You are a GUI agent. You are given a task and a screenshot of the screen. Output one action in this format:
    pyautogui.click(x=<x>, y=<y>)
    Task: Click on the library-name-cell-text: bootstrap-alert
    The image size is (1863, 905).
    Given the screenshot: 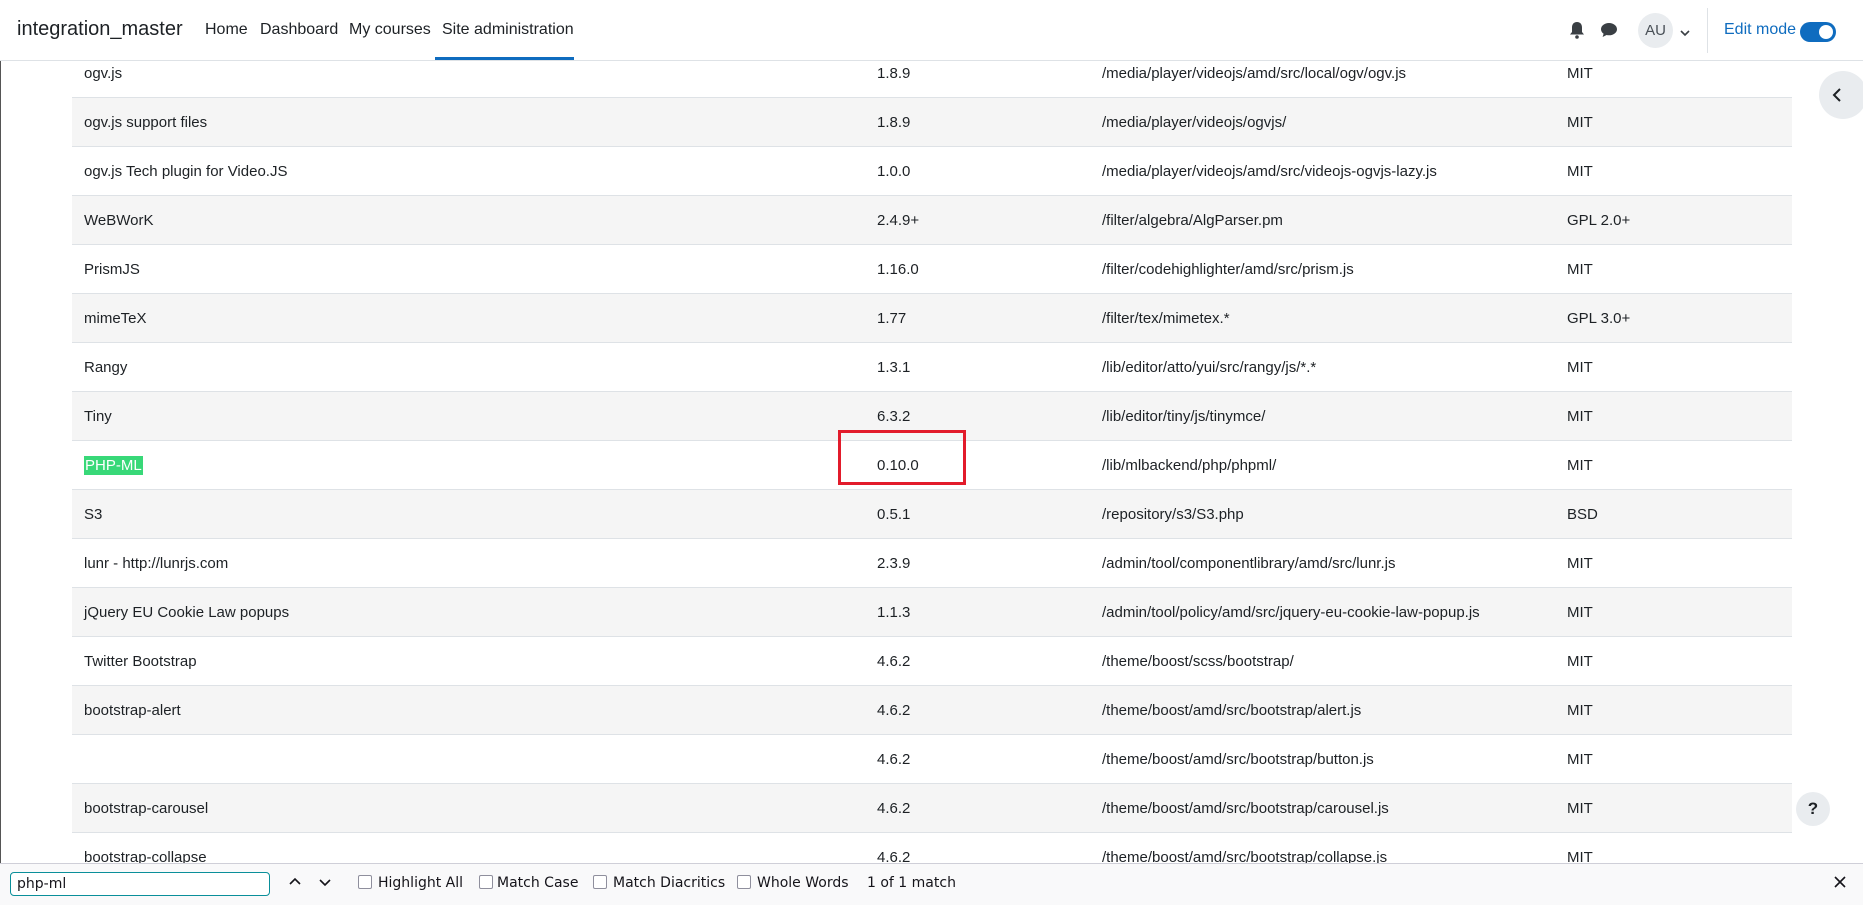 What is the action you would take?
    pyautogui.click(x=132, y=710)
    